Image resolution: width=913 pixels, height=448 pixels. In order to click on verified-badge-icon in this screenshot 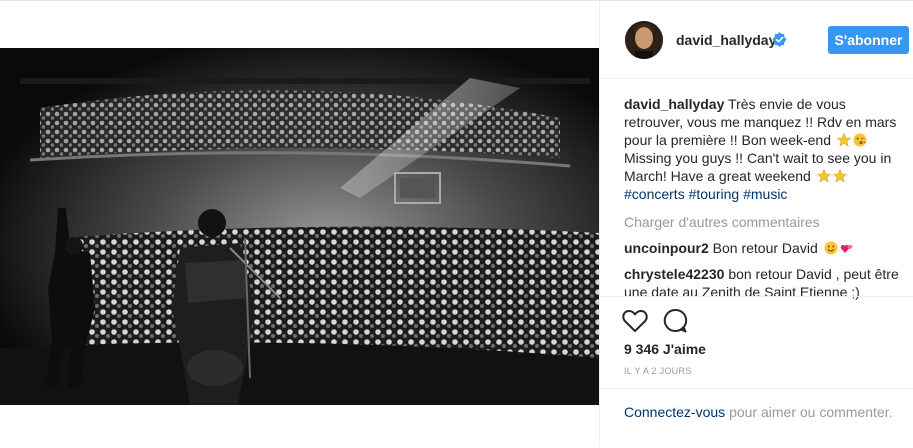, I will do `click(779, 39)`.